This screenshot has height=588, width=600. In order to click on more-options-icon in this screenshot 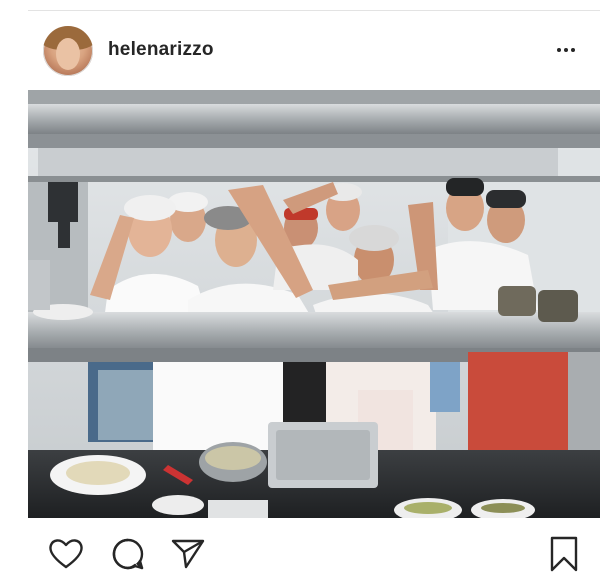, I will do `click(566, 50)`.